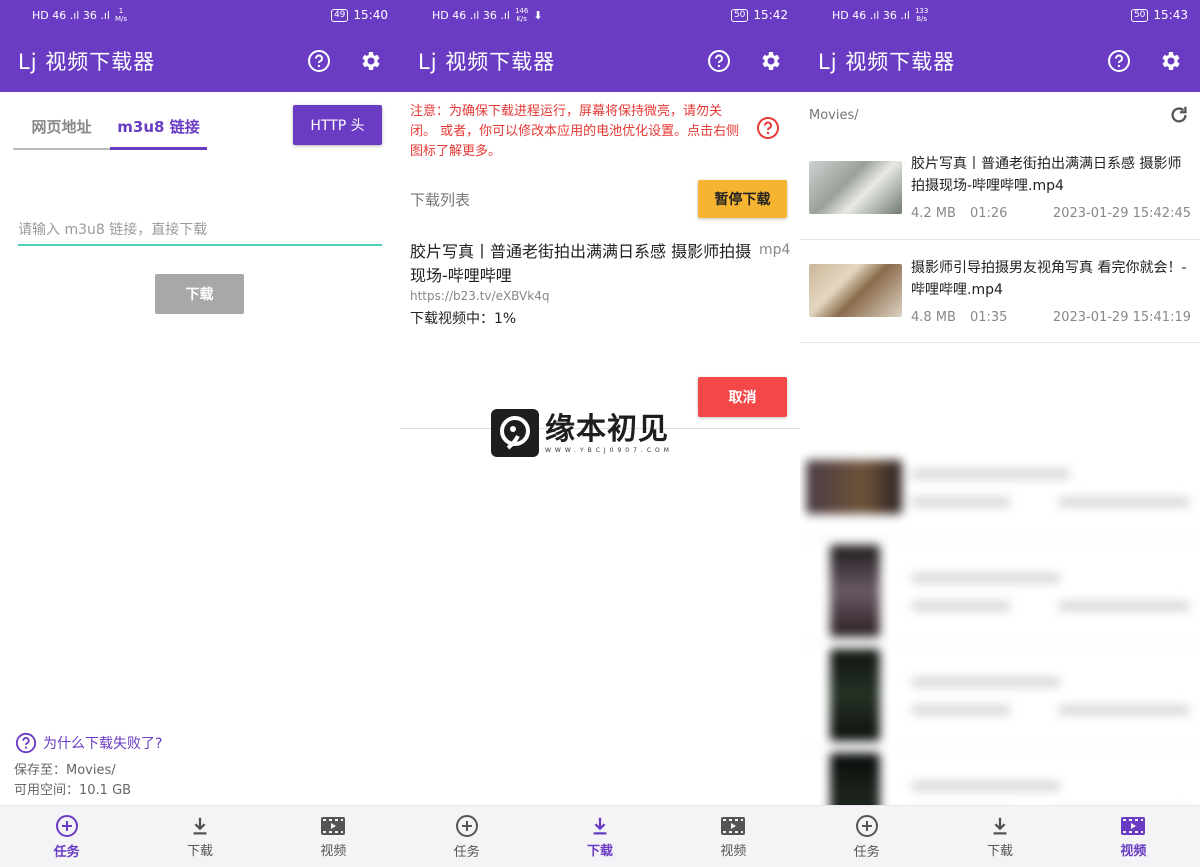 Image resolution: width=1200 pixels, height=867 pixels. I want to click on pause-download-button: 暂停下载, so click(742, 199).